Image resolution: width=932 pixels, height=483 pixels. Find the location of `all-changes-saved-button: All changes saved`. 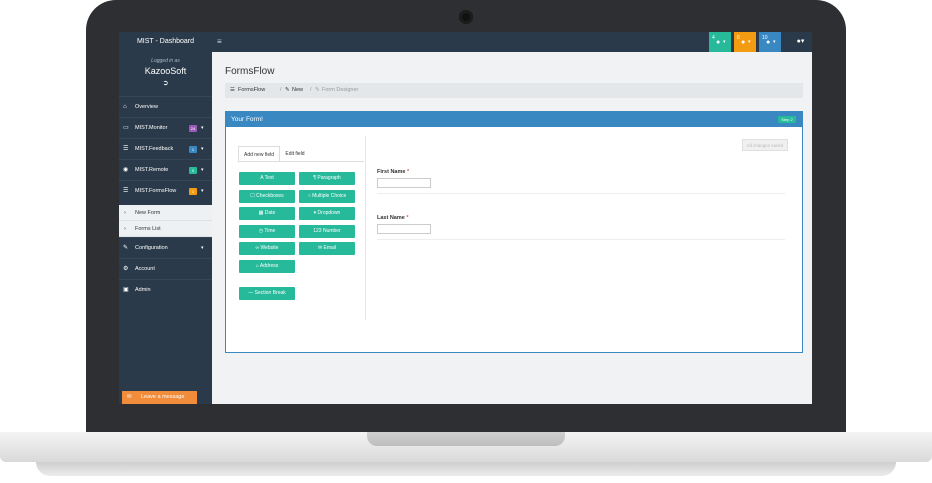

all-changes-saved-button: All changes saved is located at coordinates (765, 145).